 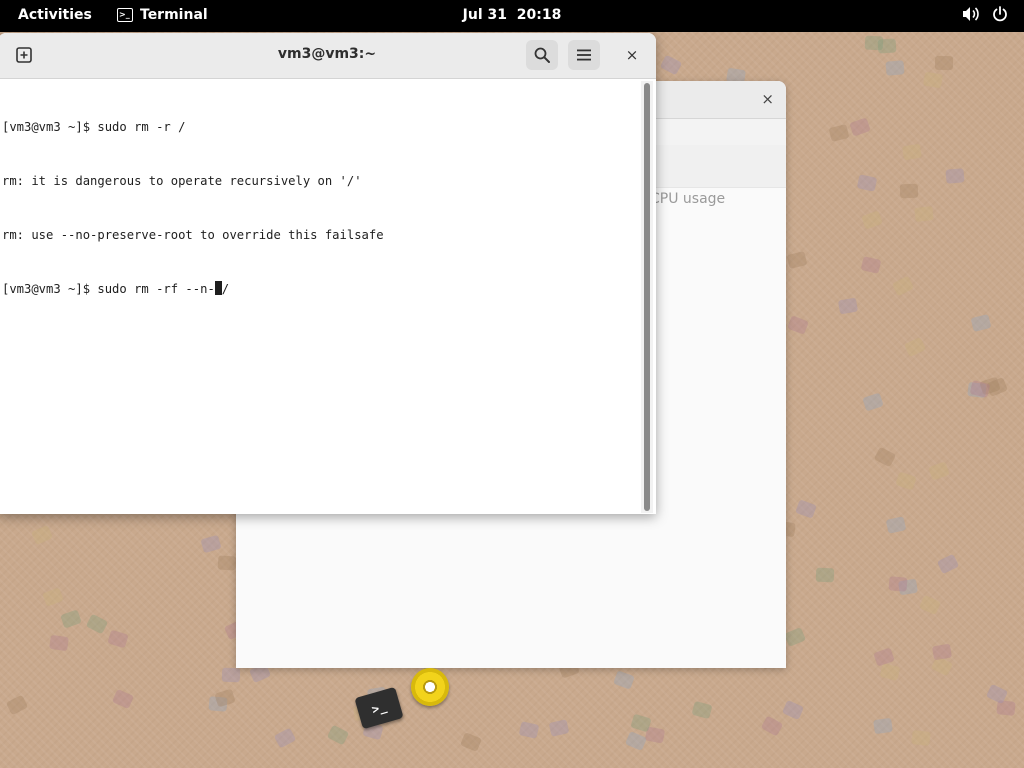 I want to click on cpu-usage-label: CPU usage, so click(x=688, y=199).